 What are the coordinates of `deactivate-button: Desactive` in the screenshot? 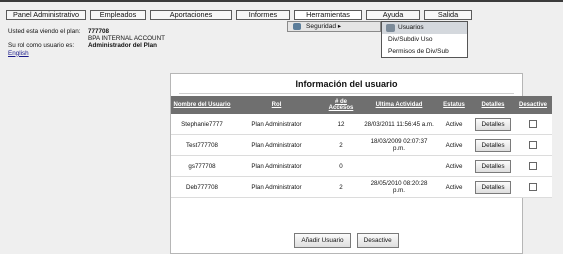 It's located at (377, 240).